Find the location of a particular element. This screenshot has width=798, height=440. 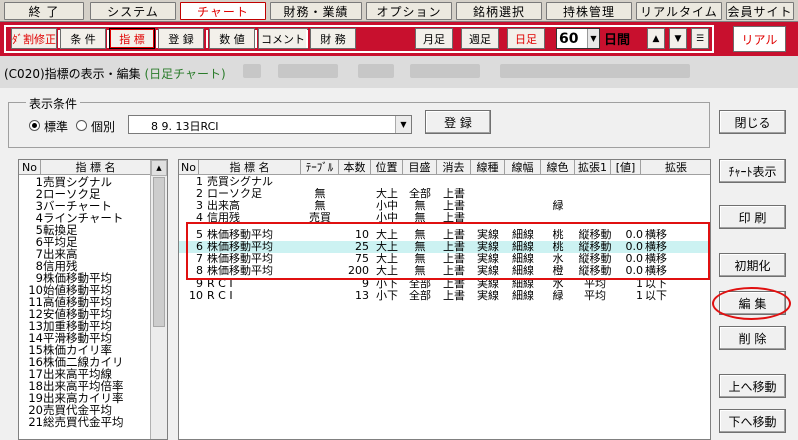

delete-button: 削 除 is located at coordinates (752, 338).